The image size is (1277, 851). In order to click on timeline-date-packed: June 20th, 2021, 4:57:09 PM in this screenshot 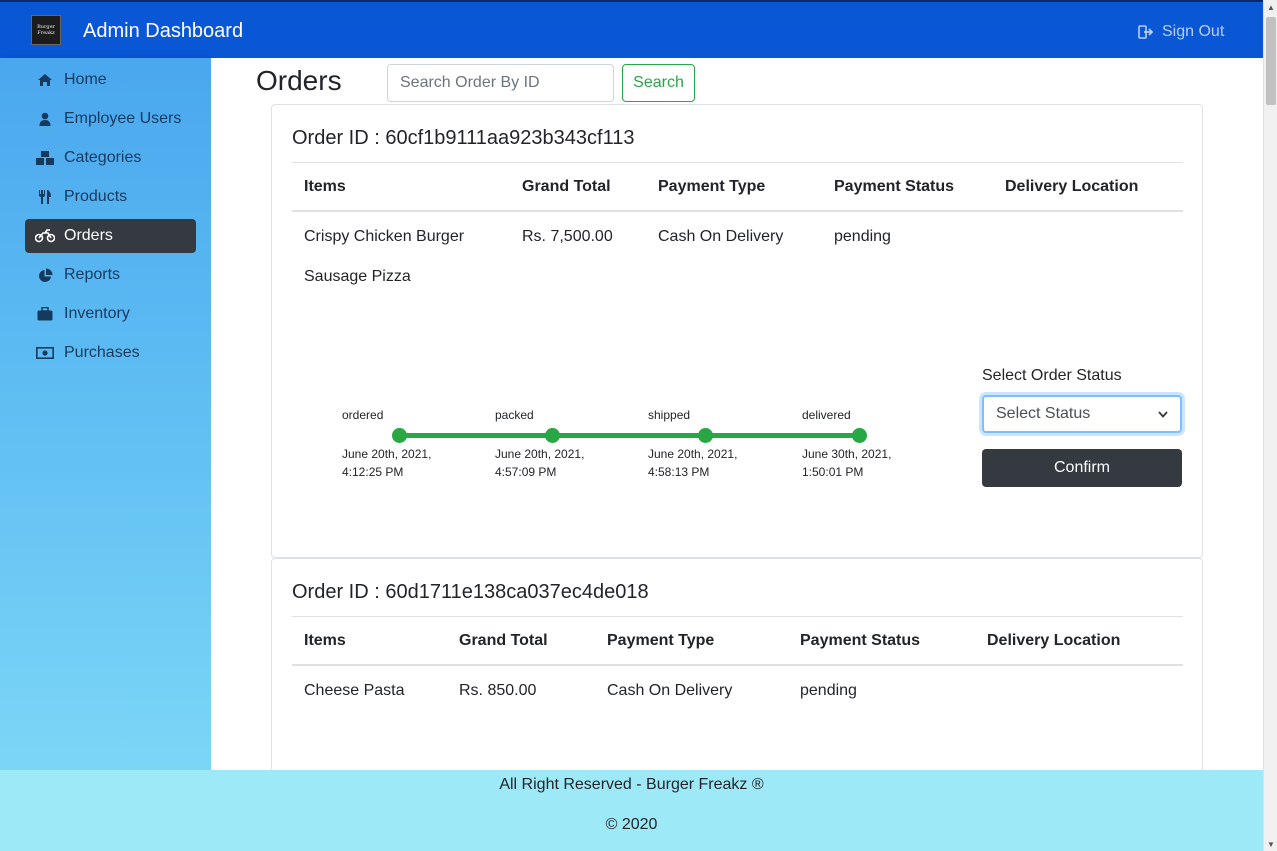, I will do `click(550, 463)`.